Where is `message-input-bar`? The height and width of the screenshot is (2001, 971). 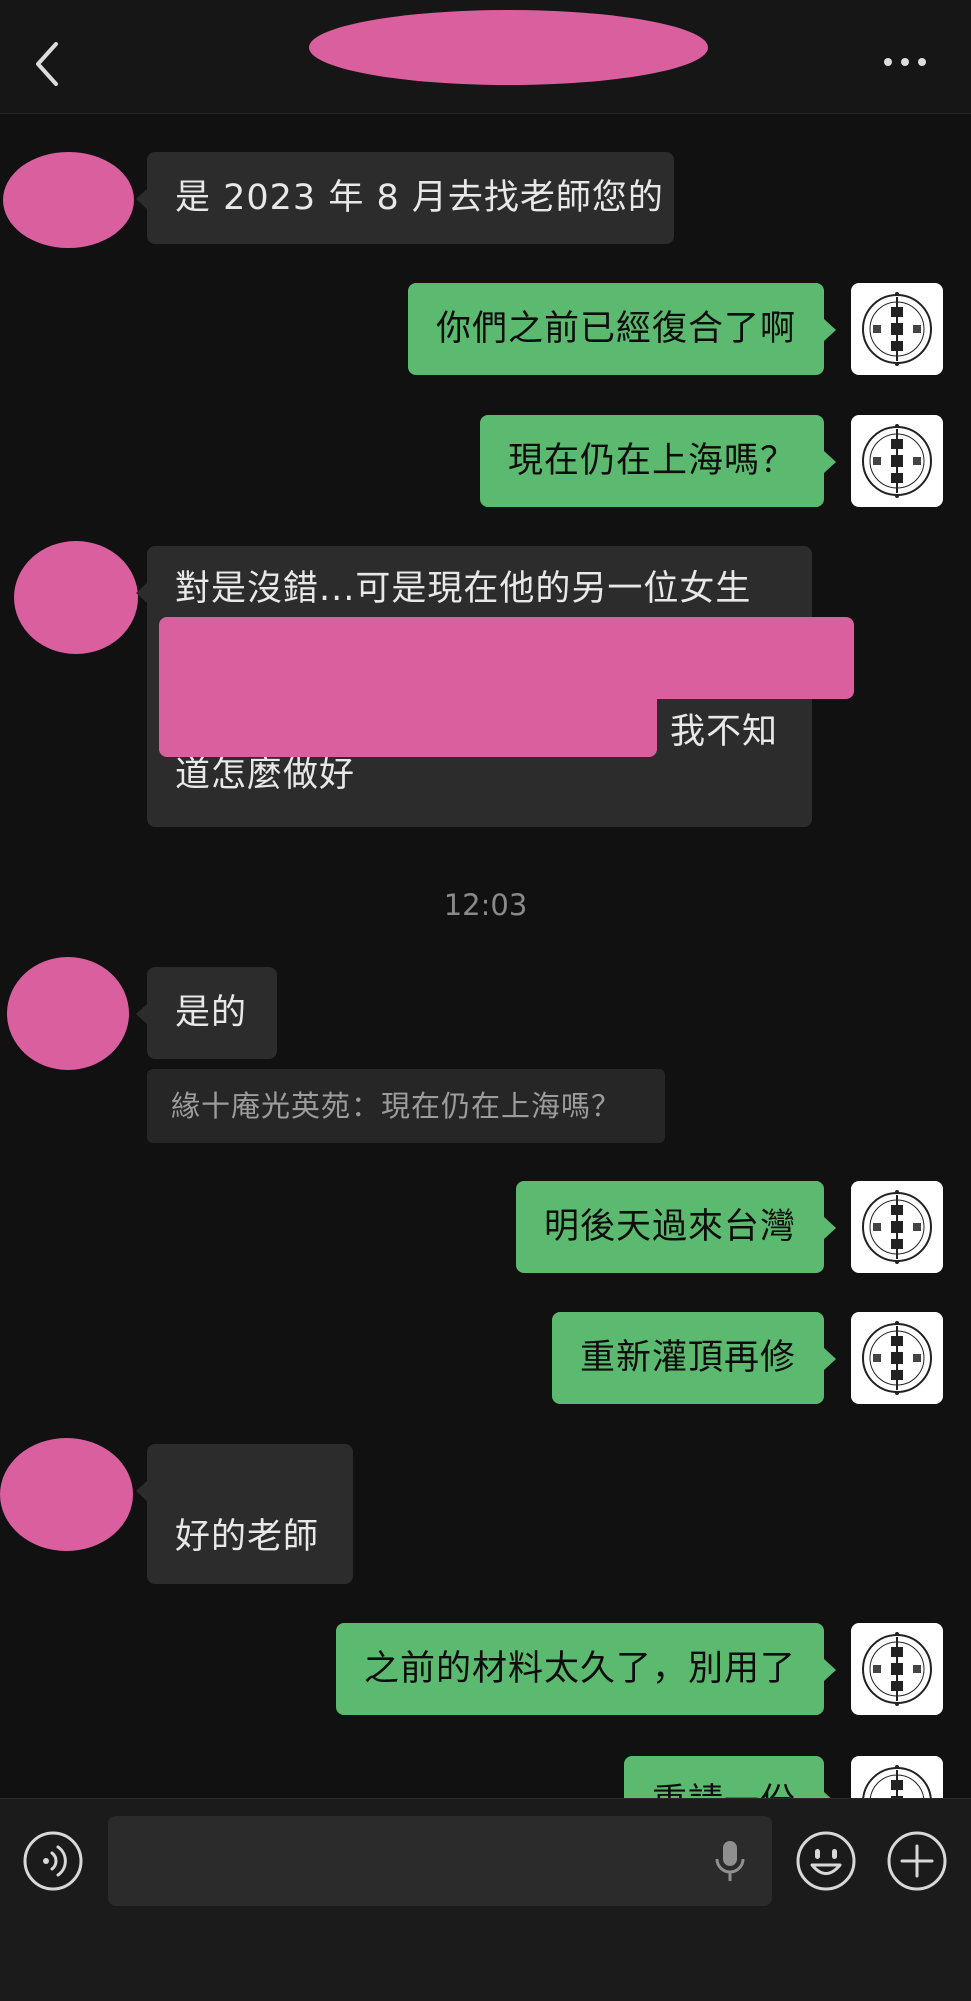
message-input-bar is located at coordinates (485, 1899).